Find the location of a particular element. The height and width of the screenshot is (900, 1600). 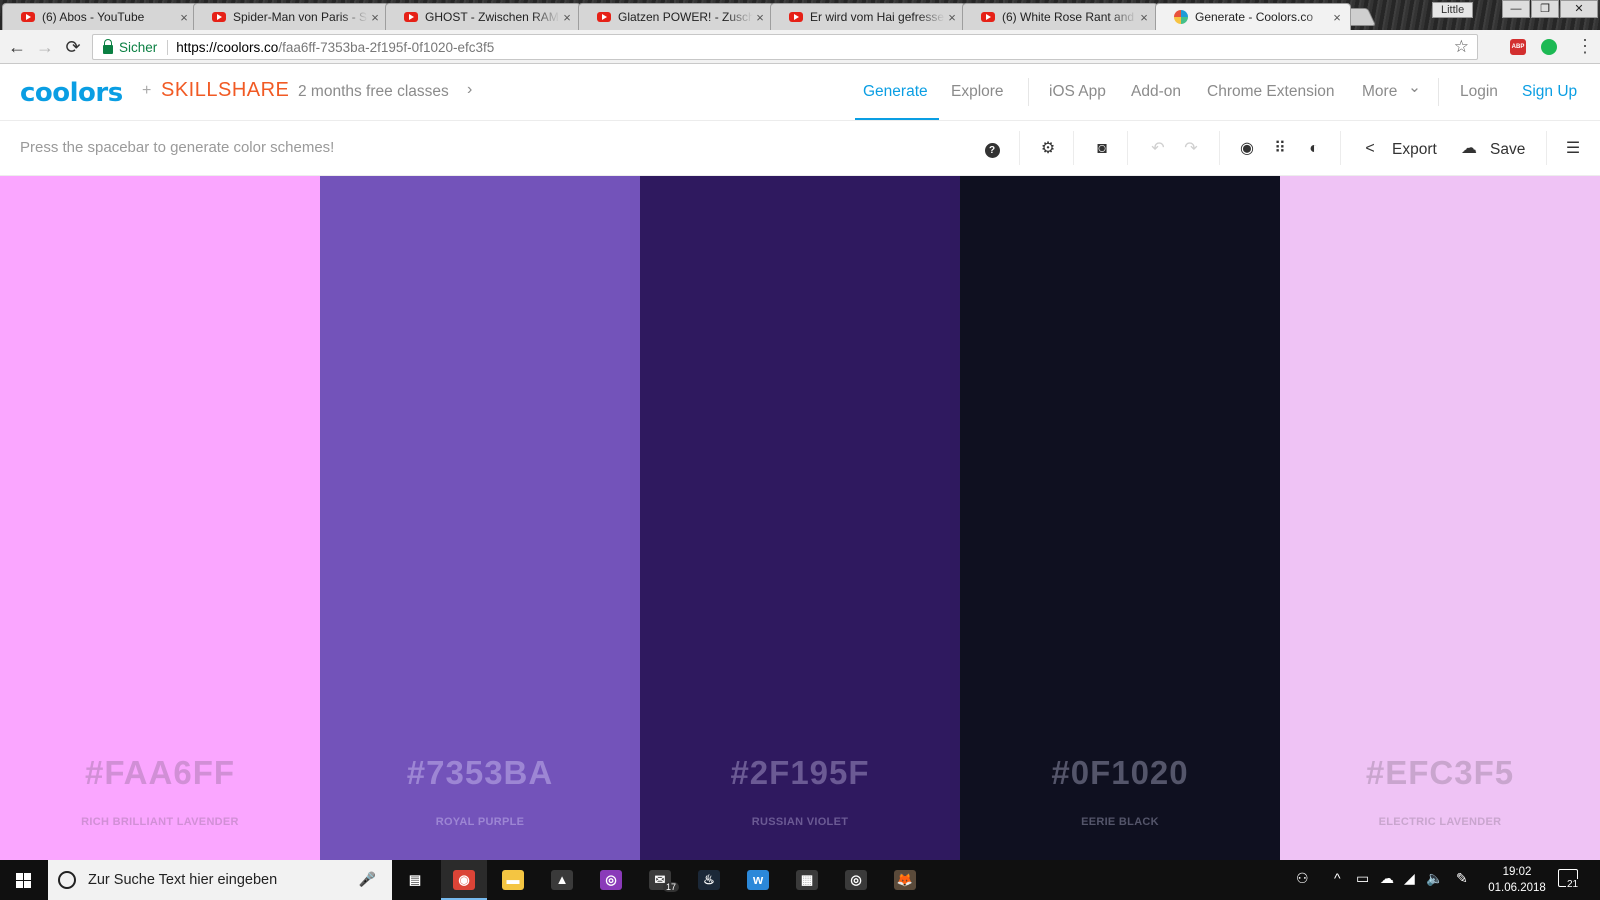

onedrive-icon: ☁ is located at coordinates (1387, 878).